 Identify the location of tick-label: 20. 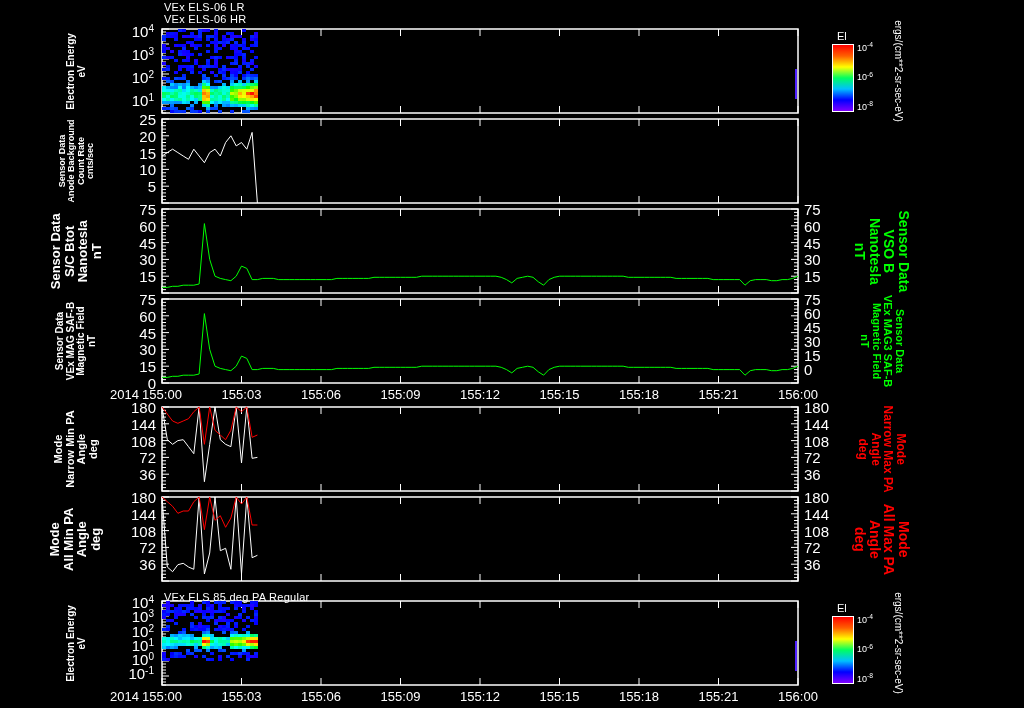
(147, 136).